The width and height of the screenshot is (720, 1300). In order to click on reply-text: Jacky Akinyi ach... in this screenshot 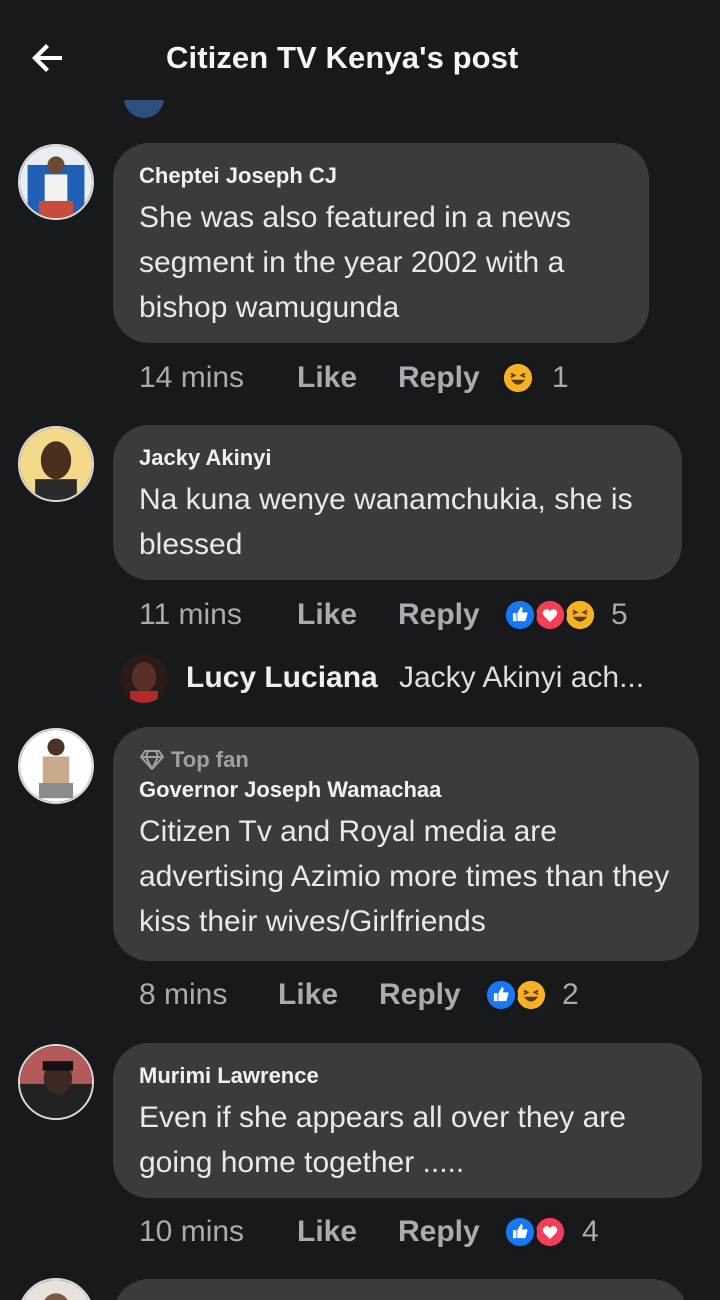, I will do `click(522, 677)`.